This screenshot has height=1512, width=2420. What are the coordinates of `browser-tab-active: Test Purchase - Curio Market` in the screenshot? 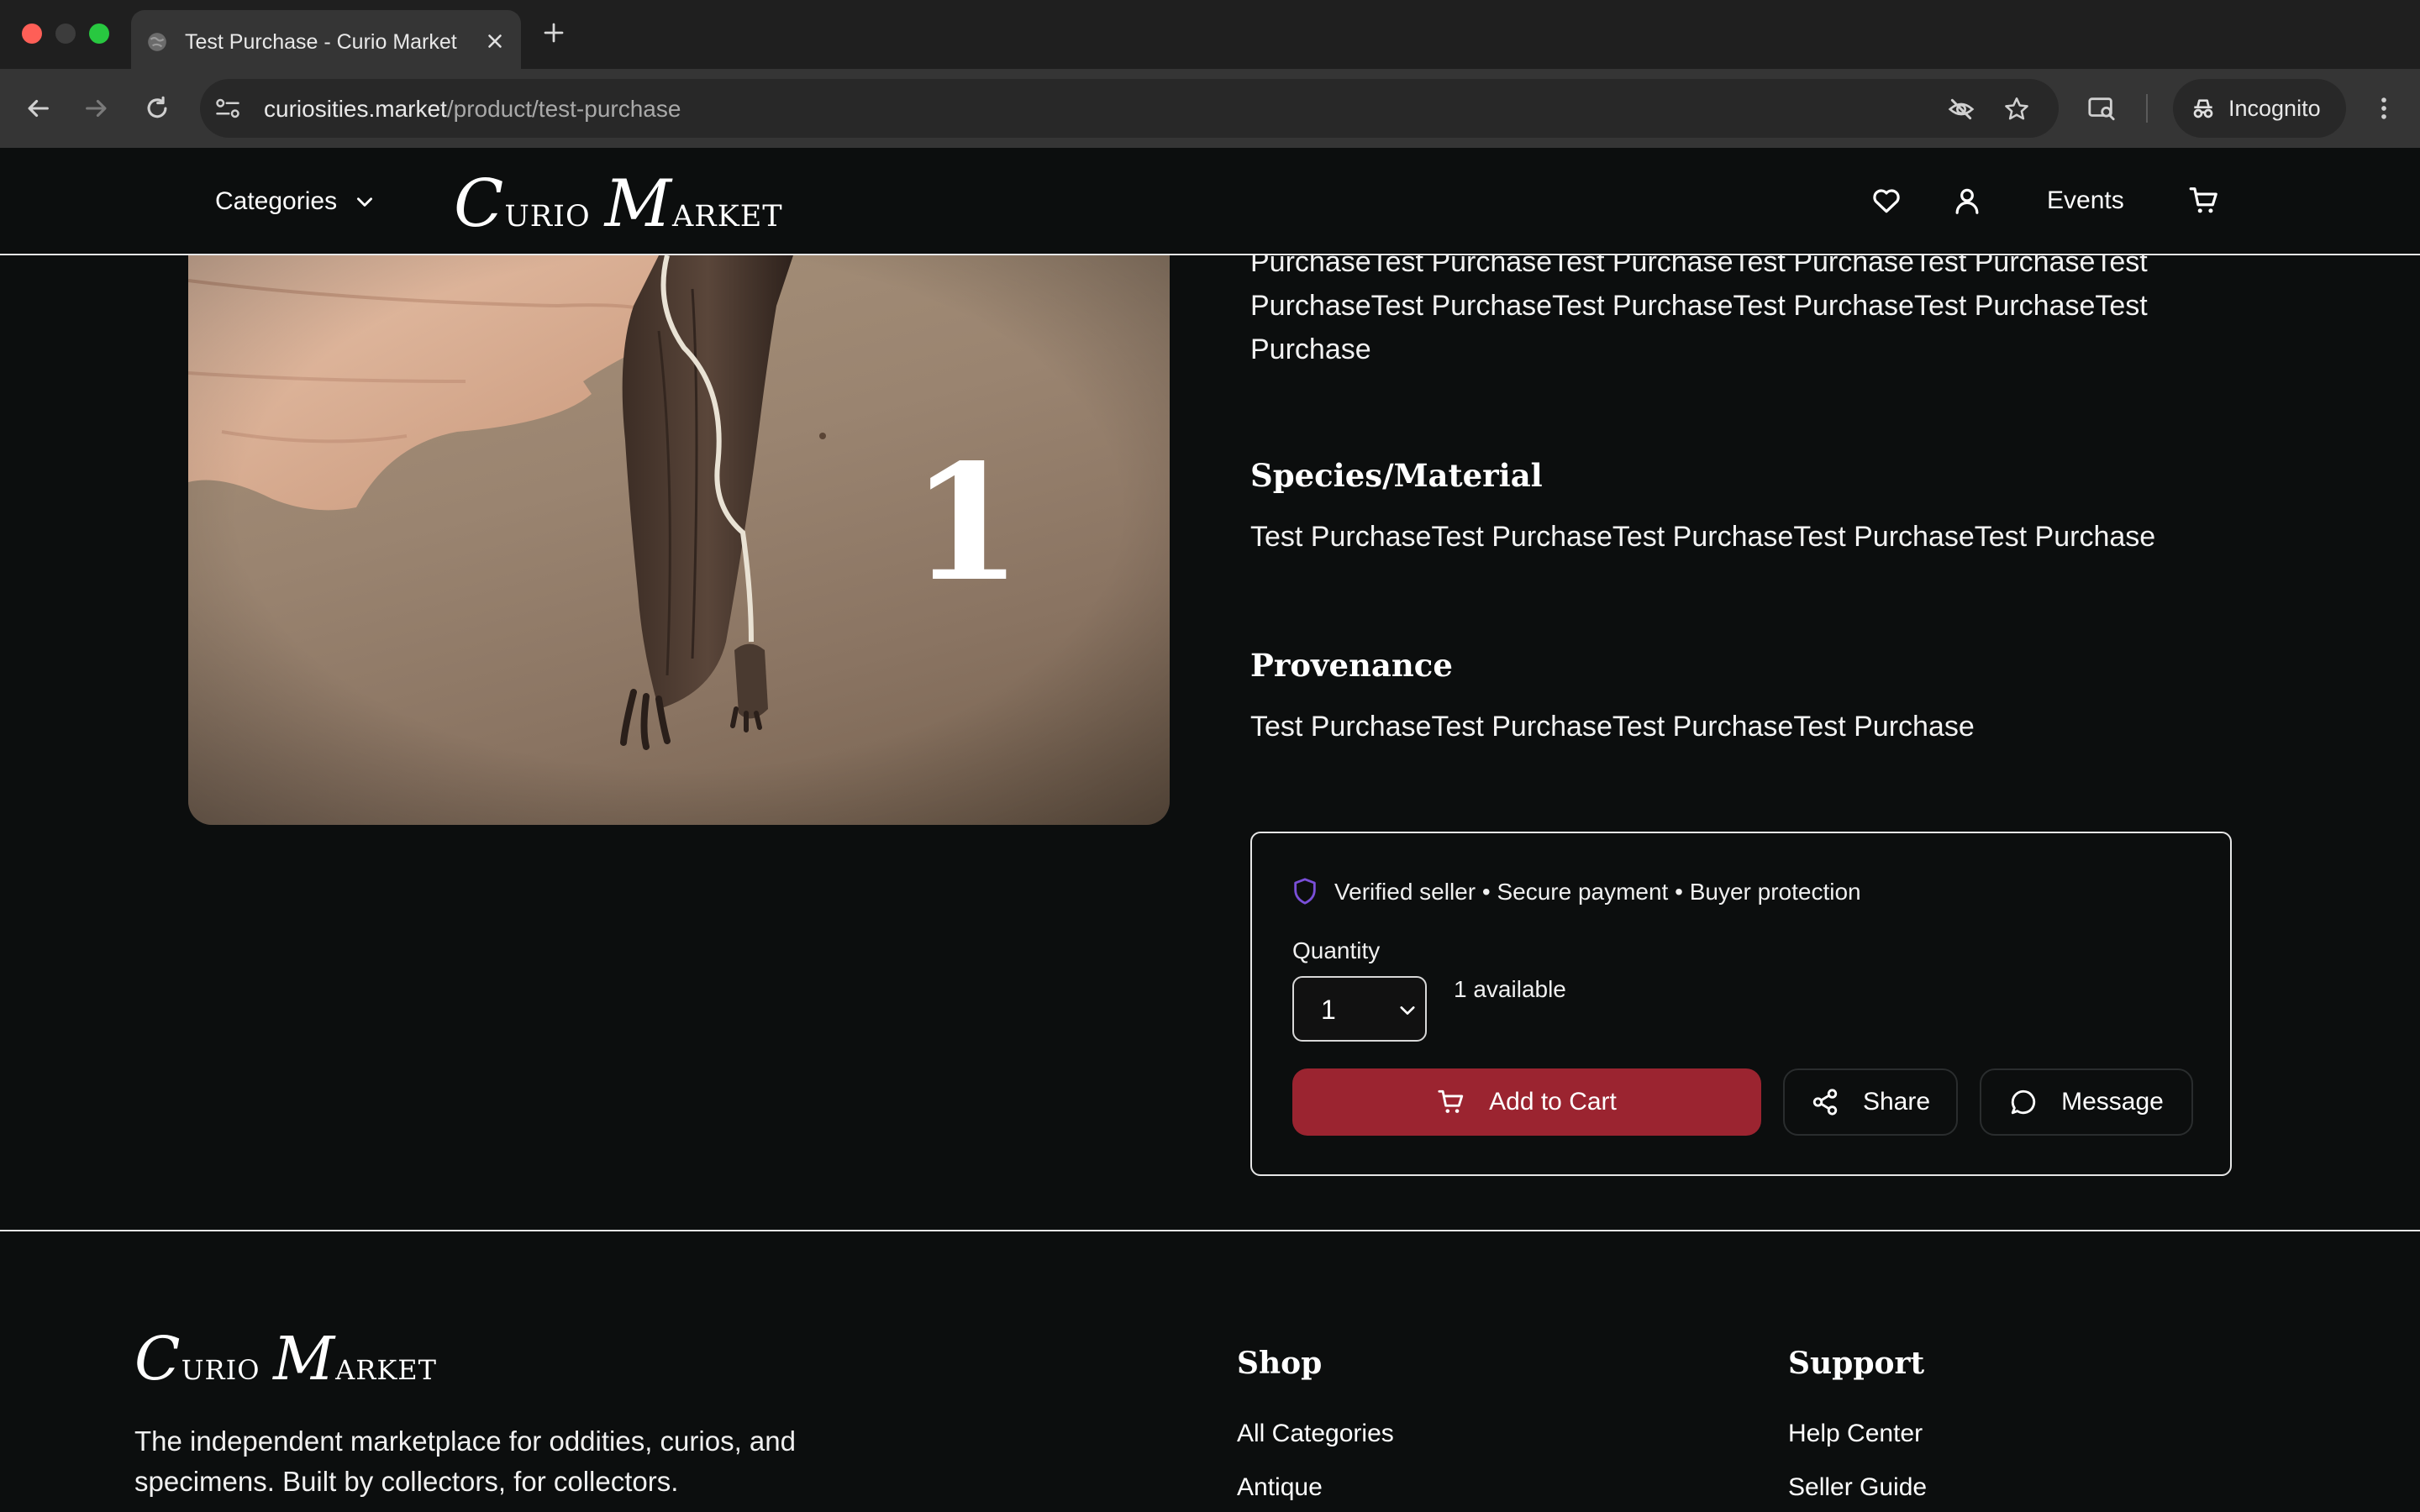 It's located at (326, 39).